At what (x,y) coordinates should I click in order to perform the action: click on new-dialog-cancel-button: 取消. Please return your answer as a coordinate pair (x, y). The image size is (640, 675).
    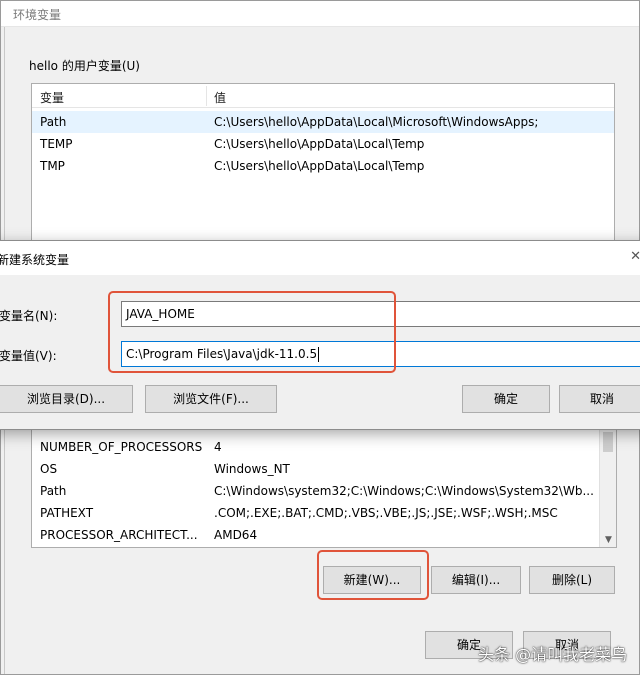
    Looking at the image, I should click on (599, 399).